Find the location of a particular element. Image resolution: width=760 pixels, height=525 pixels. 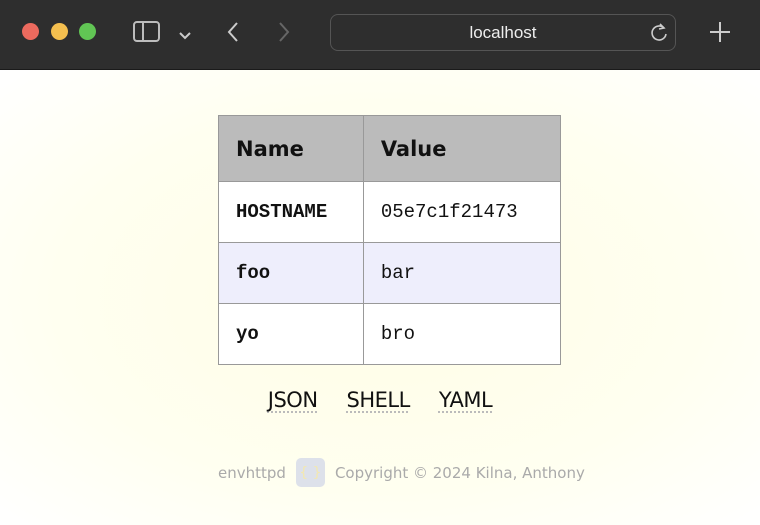

row-value: bar is located at coordinates (462, 273).